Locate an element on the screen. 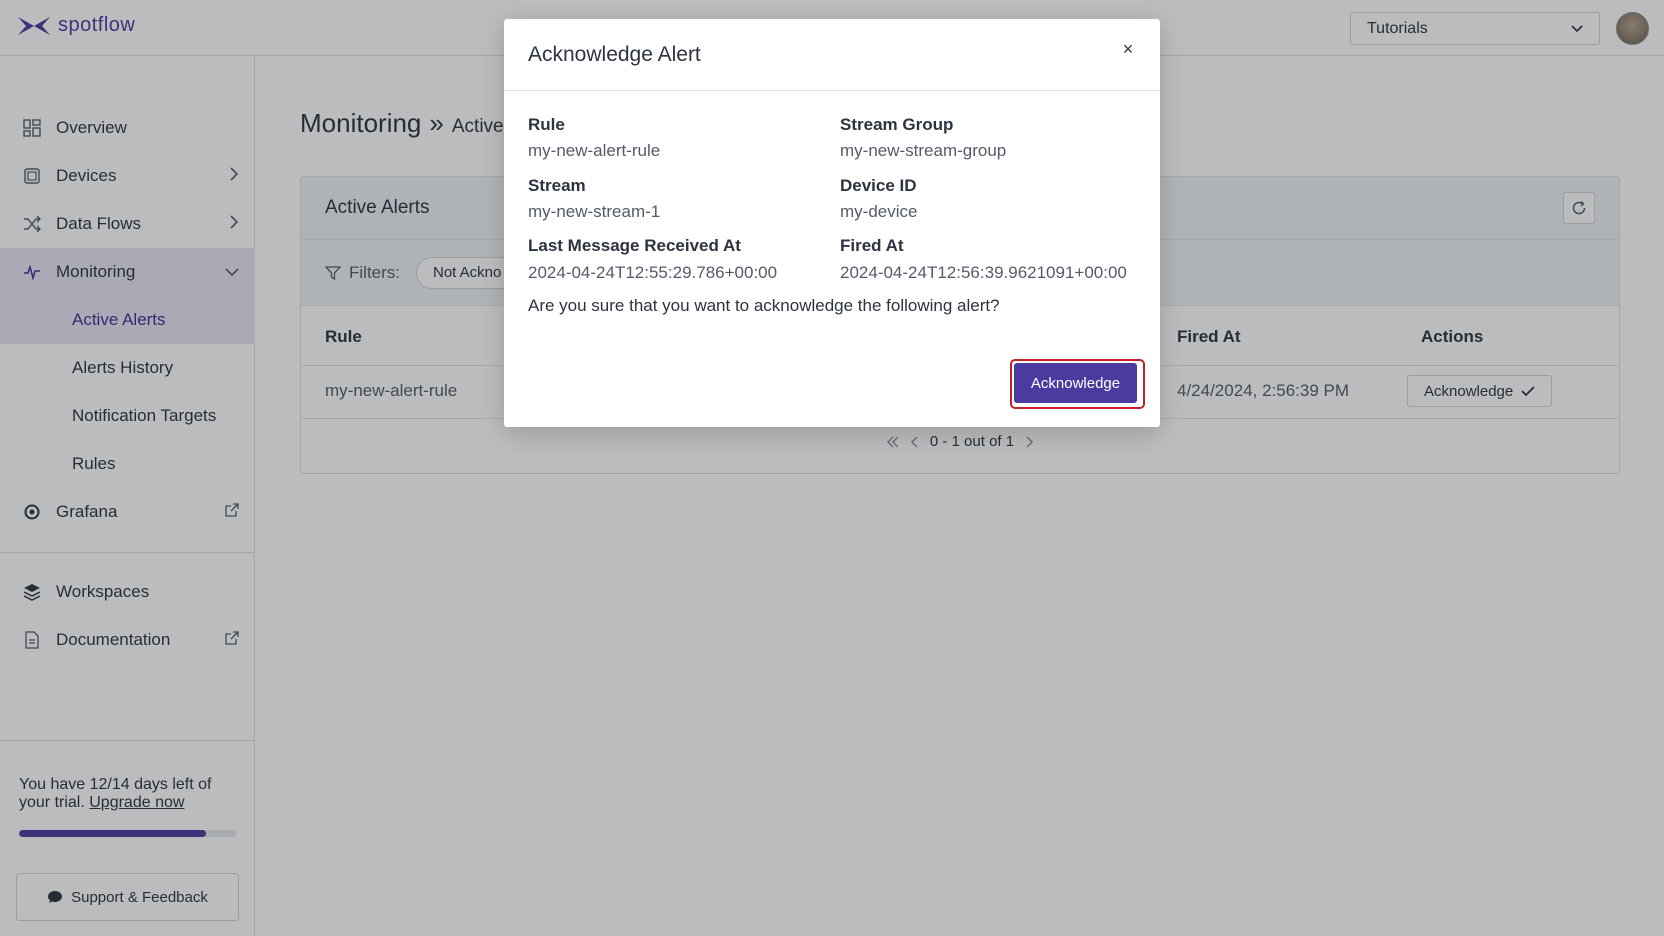 This screenshot has height=936, width=1664. field-label-stream: Stream is located at coordinates (557, 185).